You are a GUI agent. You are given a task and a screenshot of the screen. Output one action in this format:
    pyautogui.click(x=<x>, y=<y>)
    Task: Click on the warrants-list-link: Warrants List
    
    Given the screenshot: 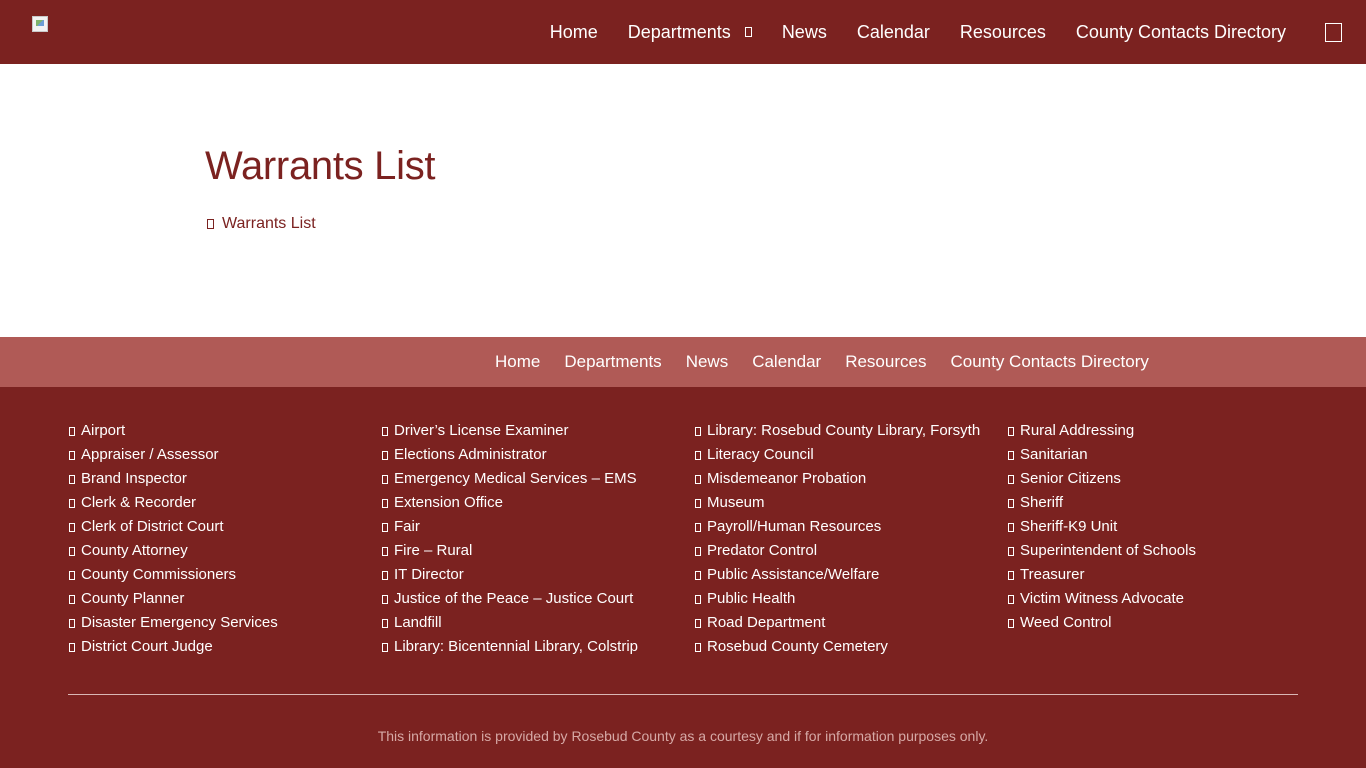 What is the action you would take?
    pyautogui.click(x=261, y=224)
    